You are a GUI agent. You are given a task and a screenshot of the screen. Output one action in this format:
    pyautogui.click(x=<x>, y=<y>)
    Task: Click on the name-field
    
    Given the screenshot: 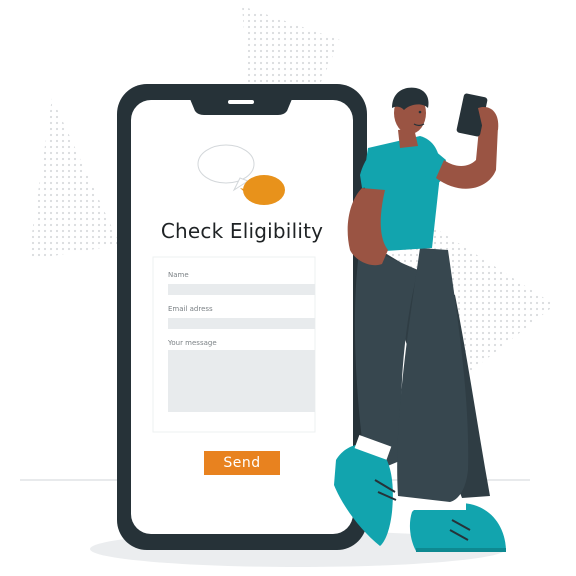 What is the action you would take?
    pyautogui.click(x=241, y=289)
    